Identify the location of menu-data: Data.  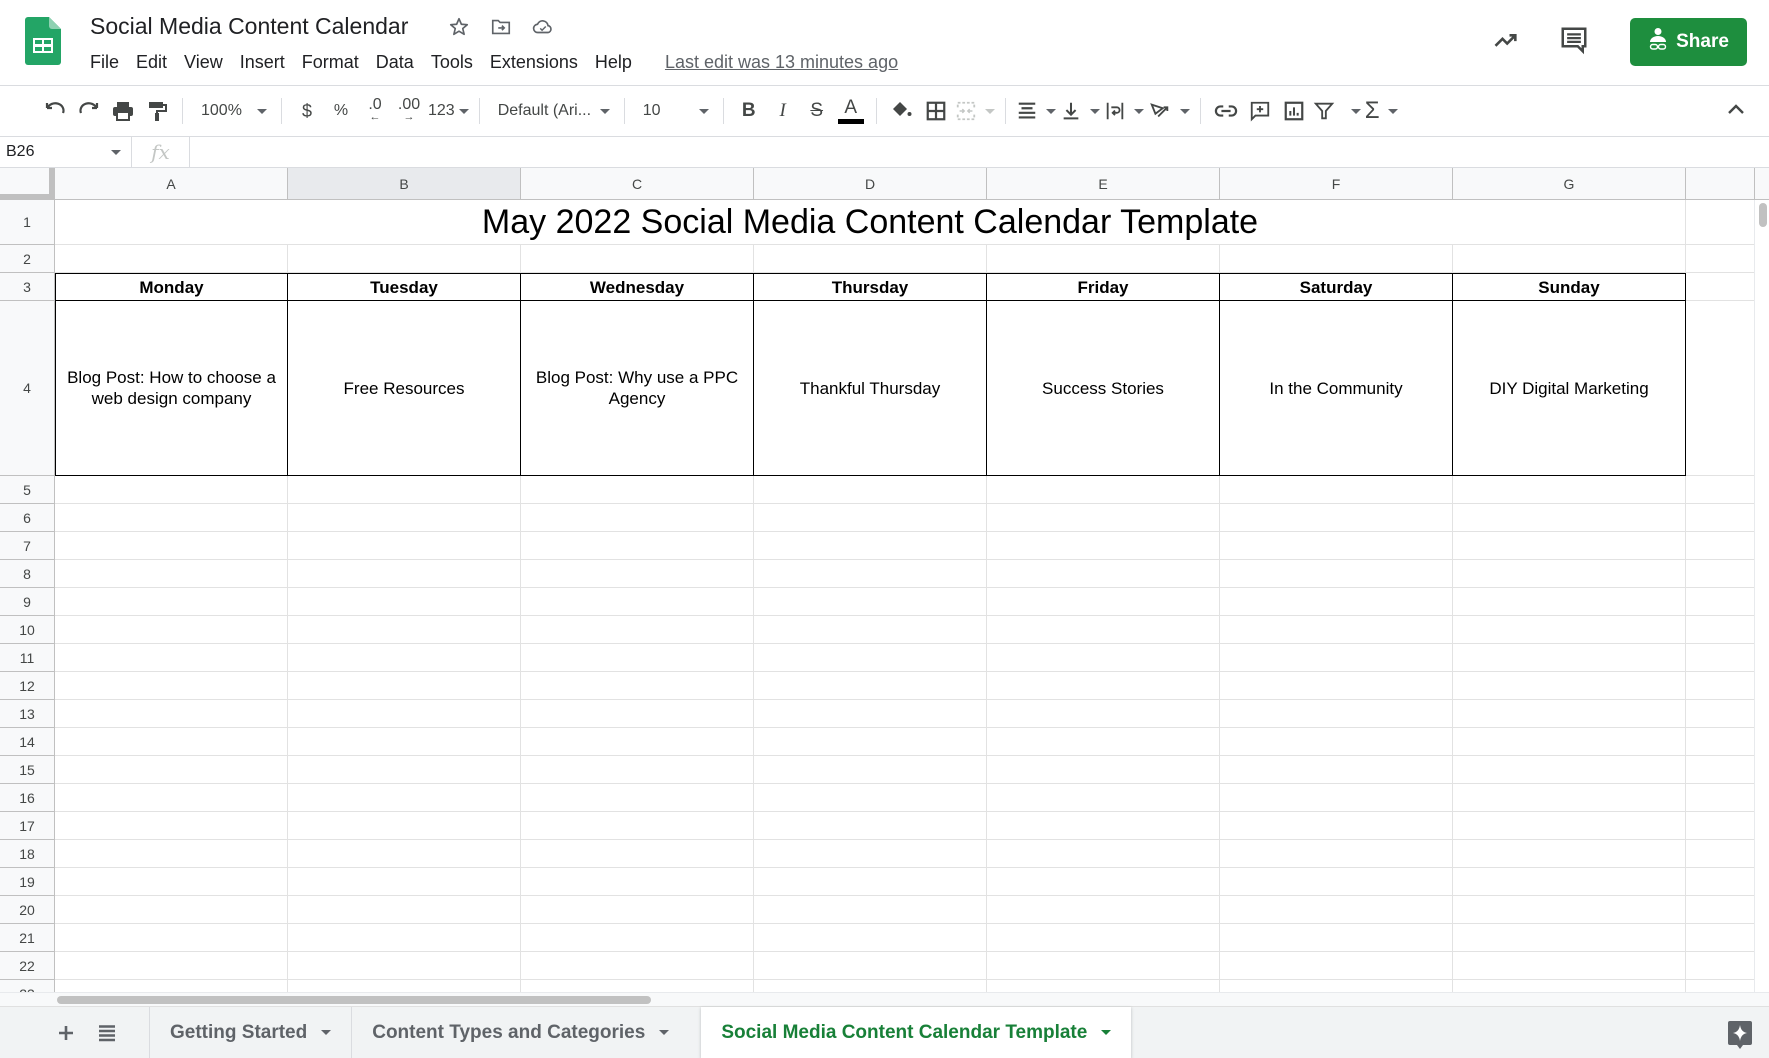
(395, 62).